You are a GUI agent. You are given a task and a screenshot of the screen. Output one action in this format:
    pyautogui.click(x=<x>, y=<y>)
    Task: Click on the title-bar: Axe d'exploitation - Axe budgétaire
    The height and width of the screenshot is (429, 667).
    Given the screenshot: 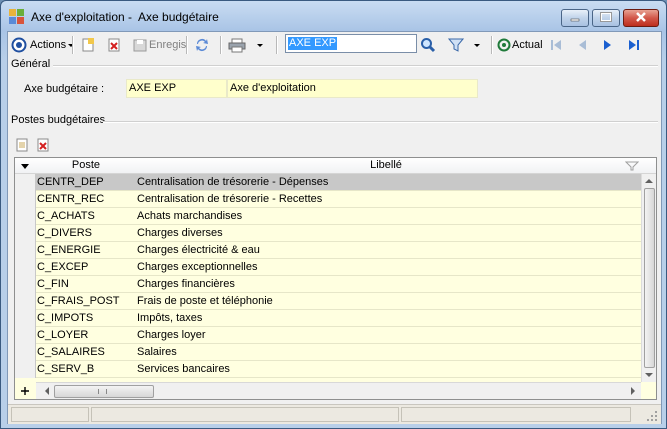 What is the action you would take?
    pyautogui.click(x=333, y=16)
    